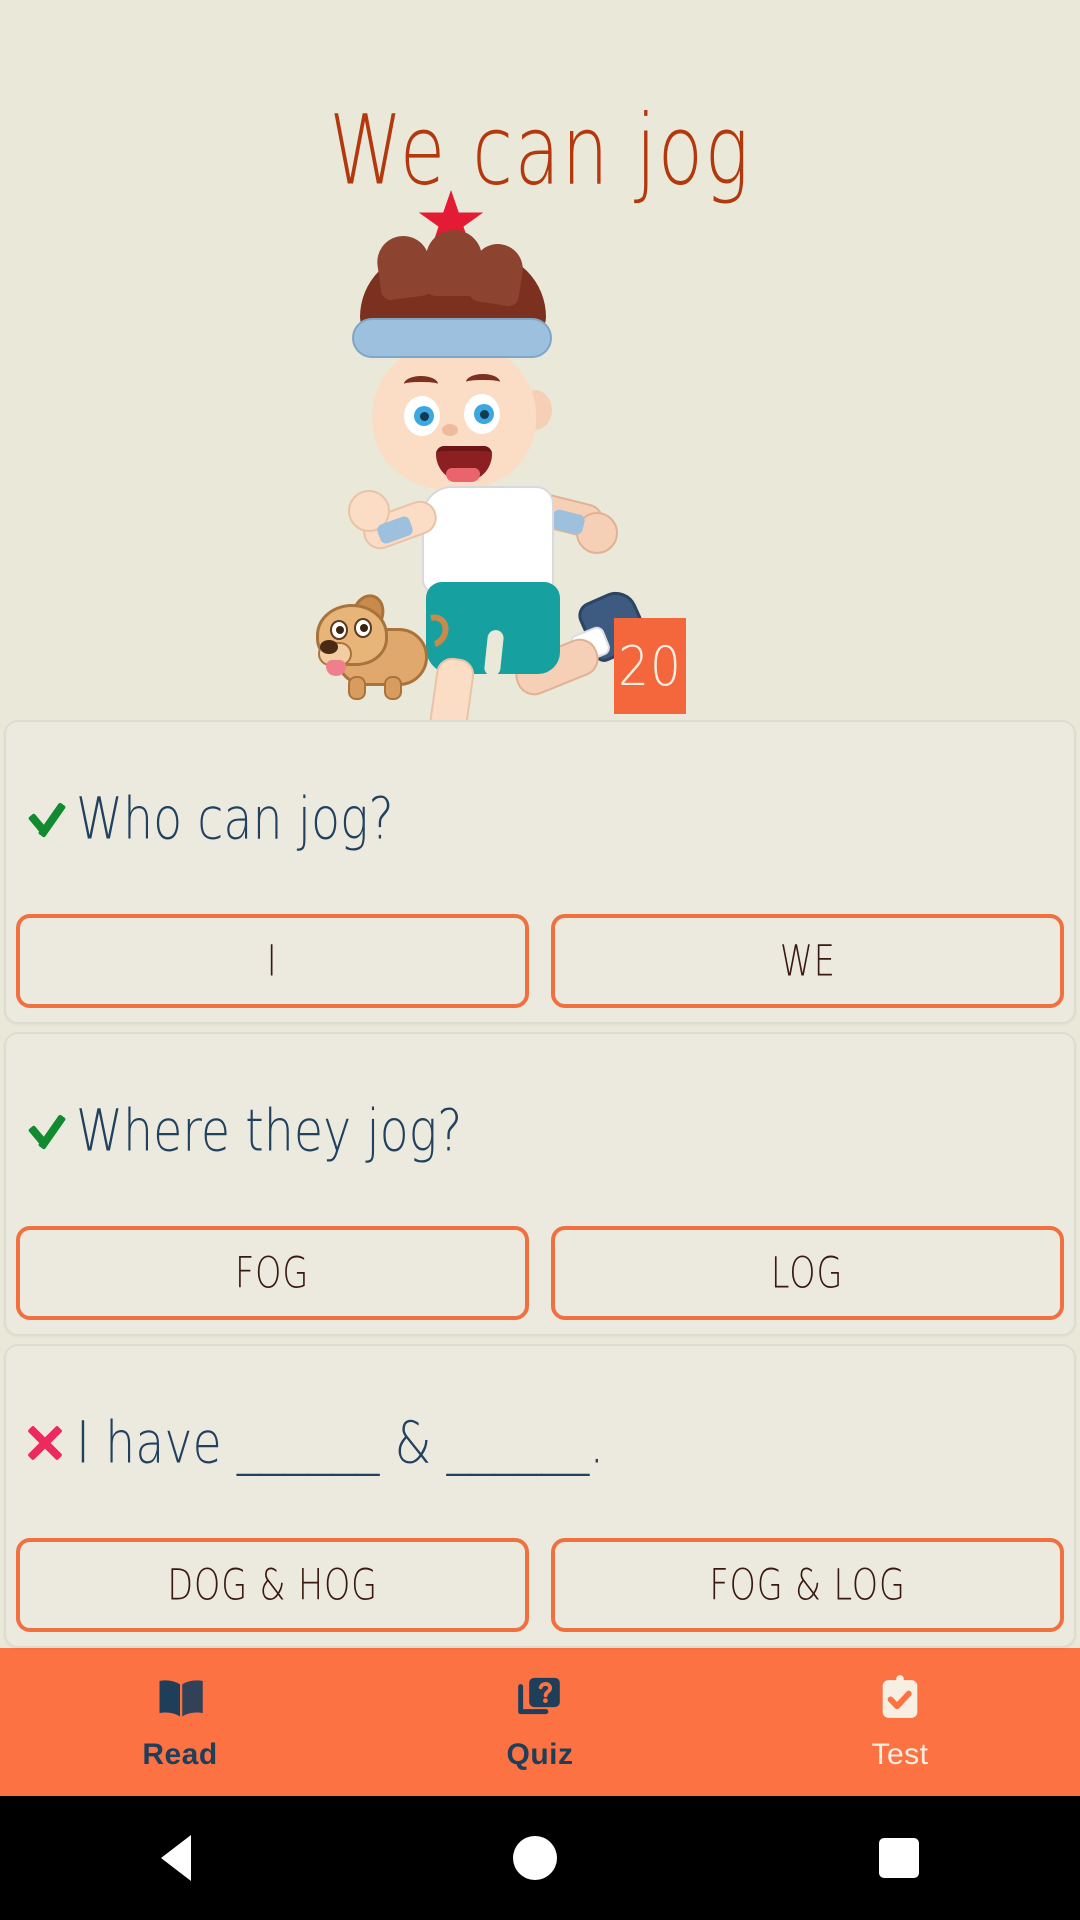  What do you see at coordinates (540, 1130) in the screenshot?
I see `question-row: Where they jog?` at bounding box center [540, 1130].